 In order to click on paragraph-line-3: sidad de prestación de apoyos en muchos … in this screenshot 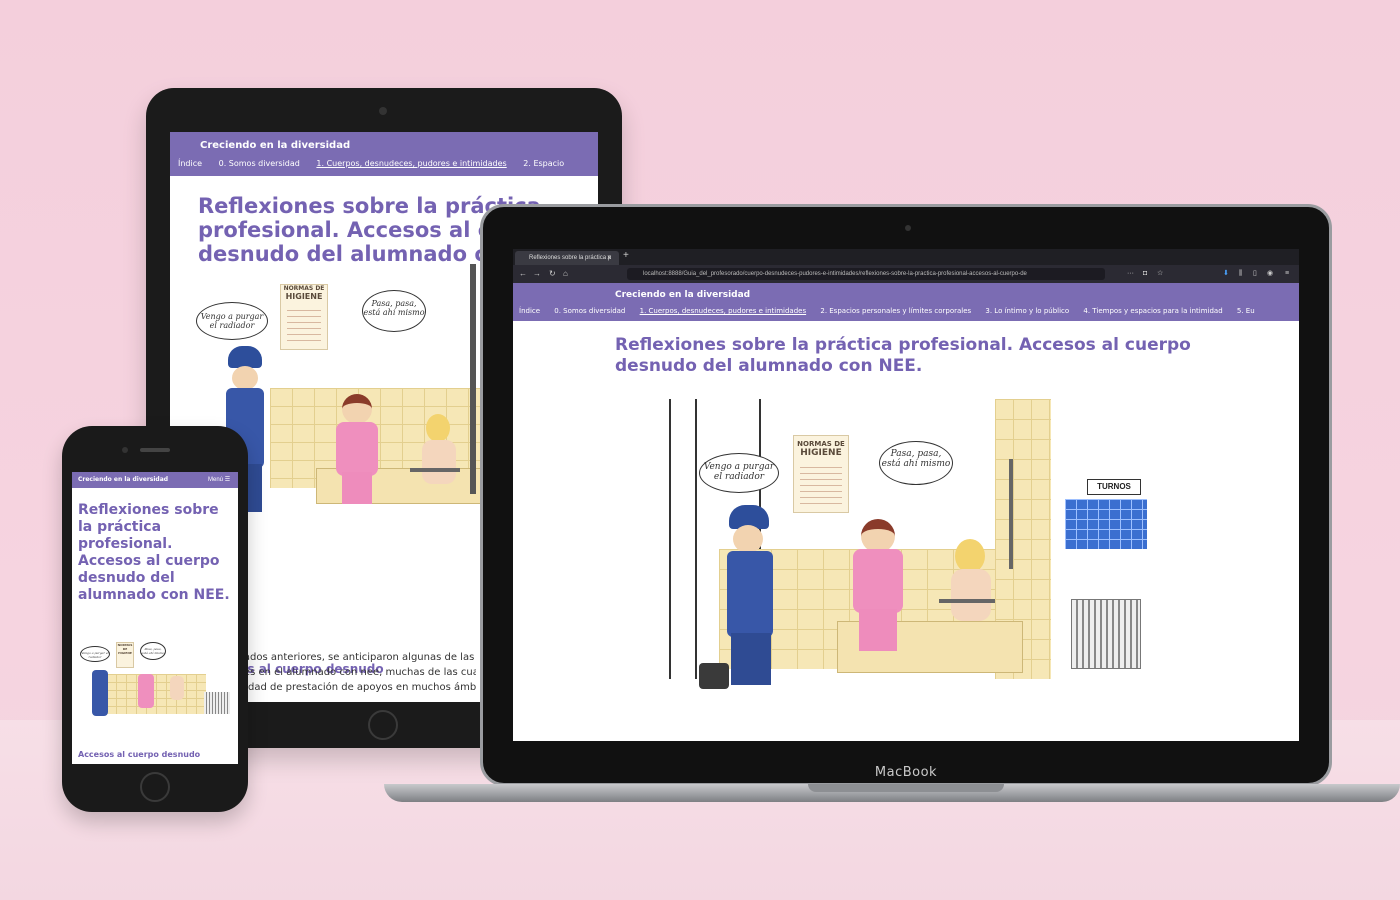, I will do `click(358, 687)`.